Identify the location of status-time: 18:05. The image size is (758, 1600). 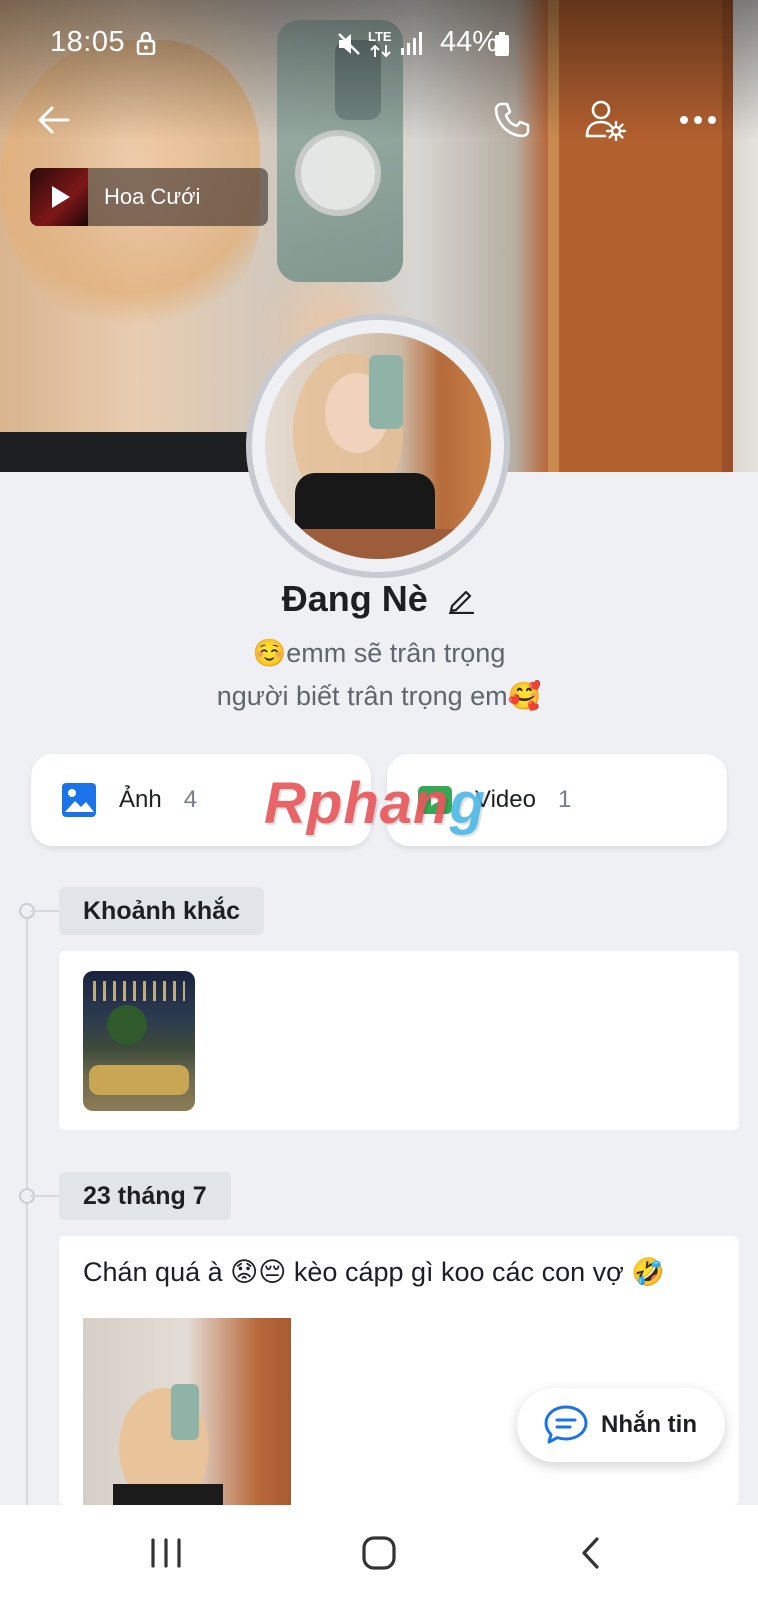
(88, 42).